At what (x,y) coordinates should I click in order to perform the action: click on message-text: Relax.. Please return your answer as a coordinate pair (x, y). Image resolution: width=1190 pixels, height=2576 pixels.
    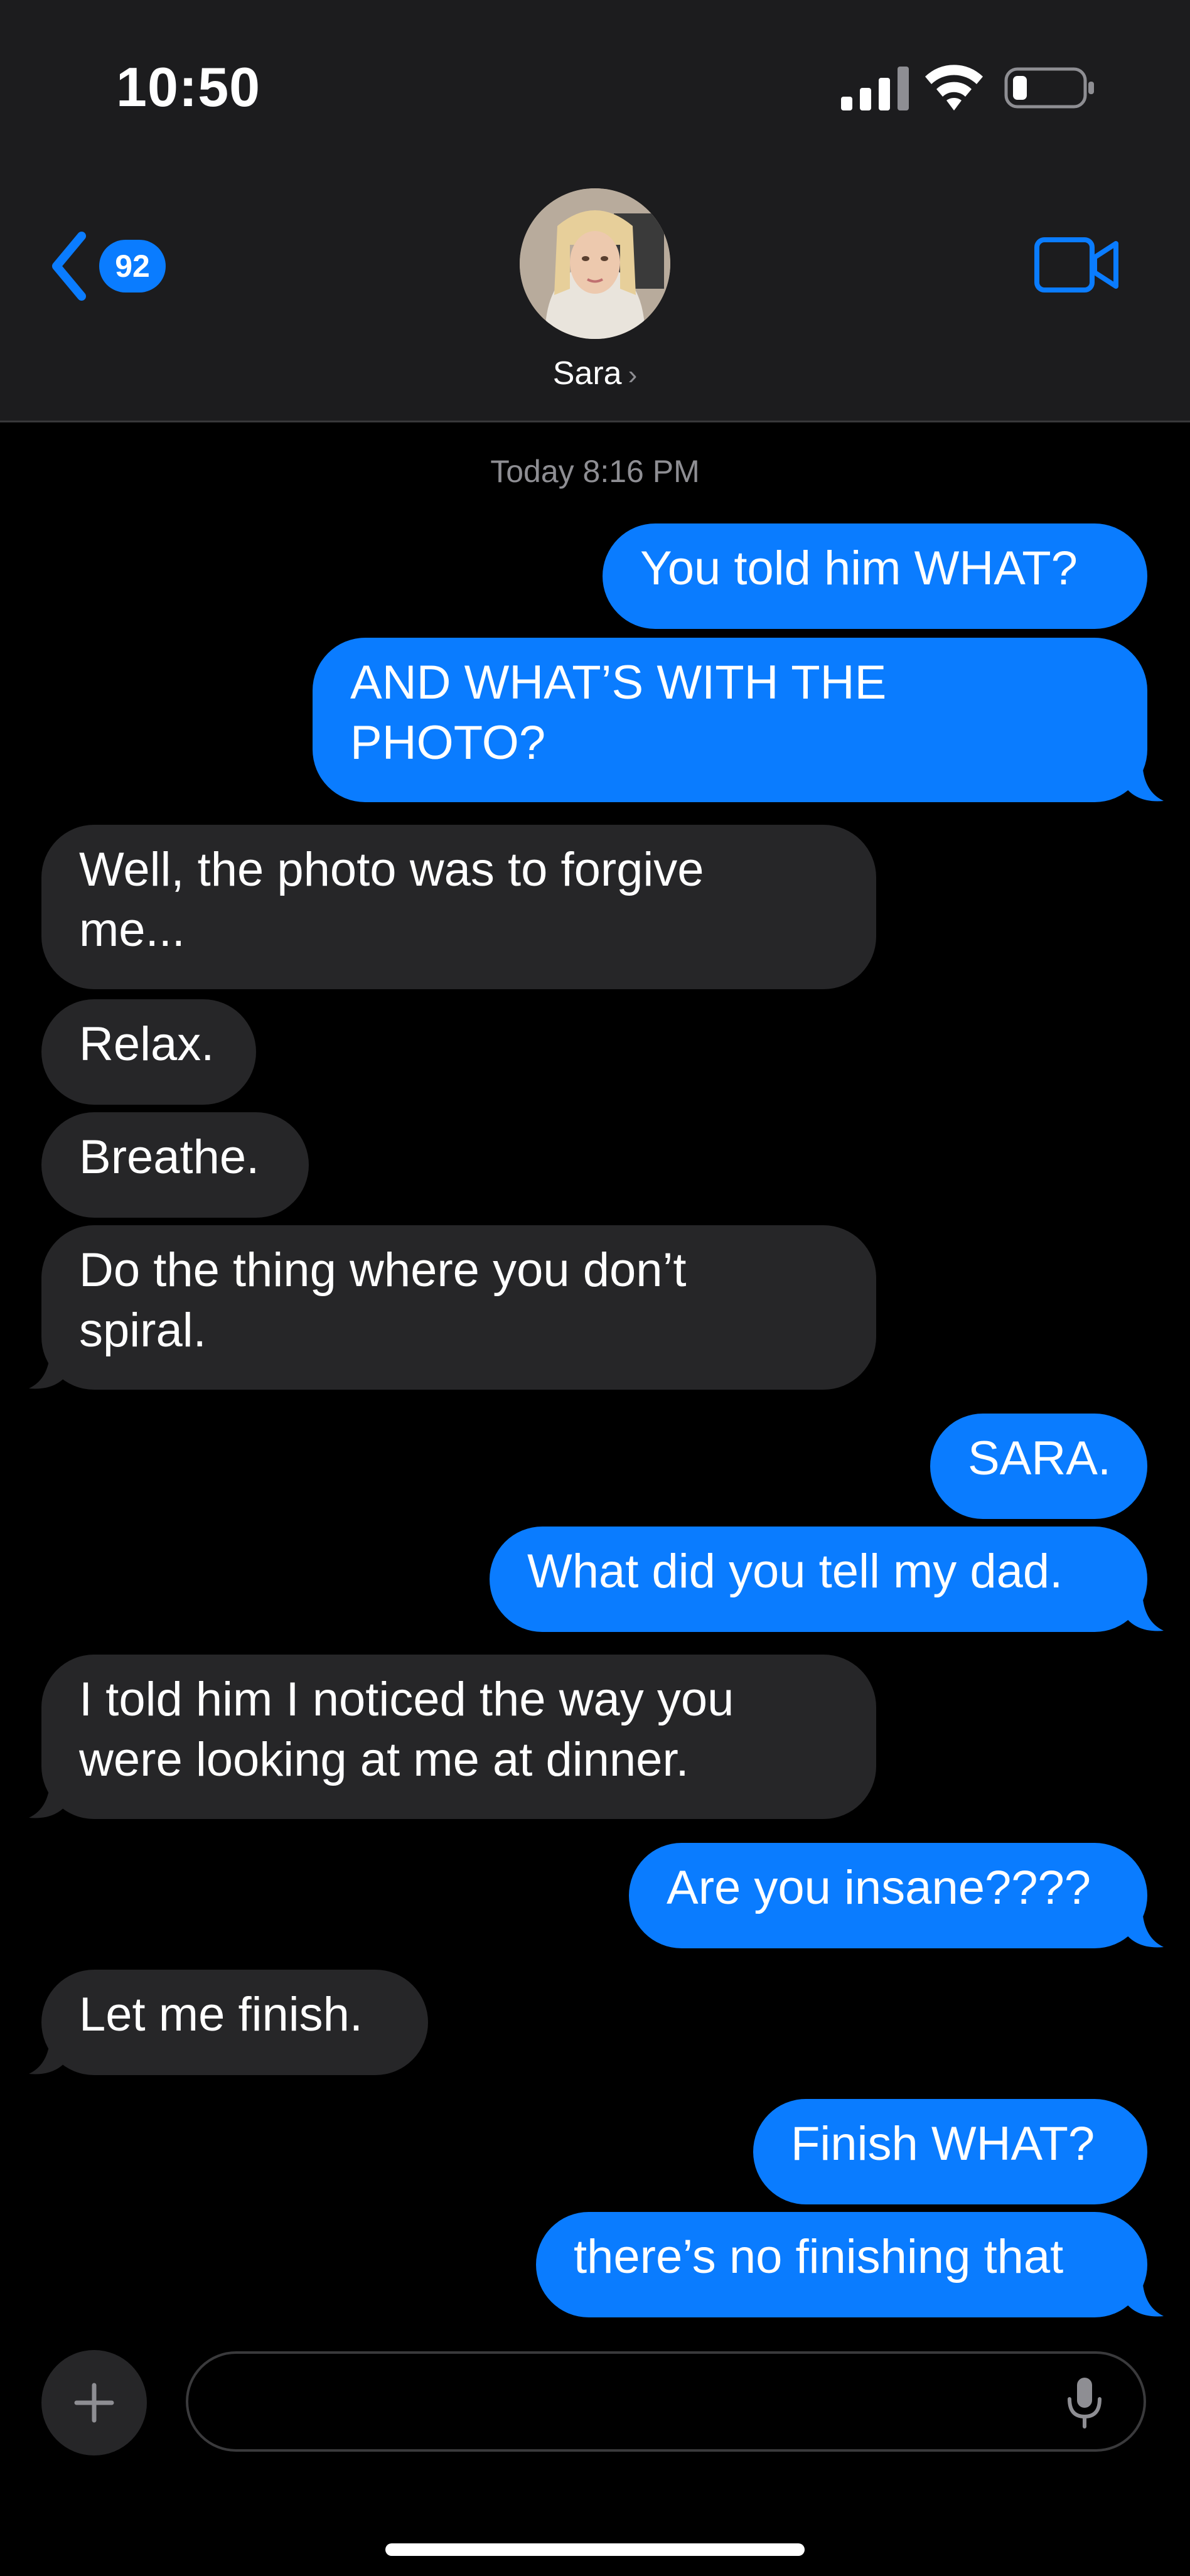
    Looking at the image, I should click on (147, 1044).